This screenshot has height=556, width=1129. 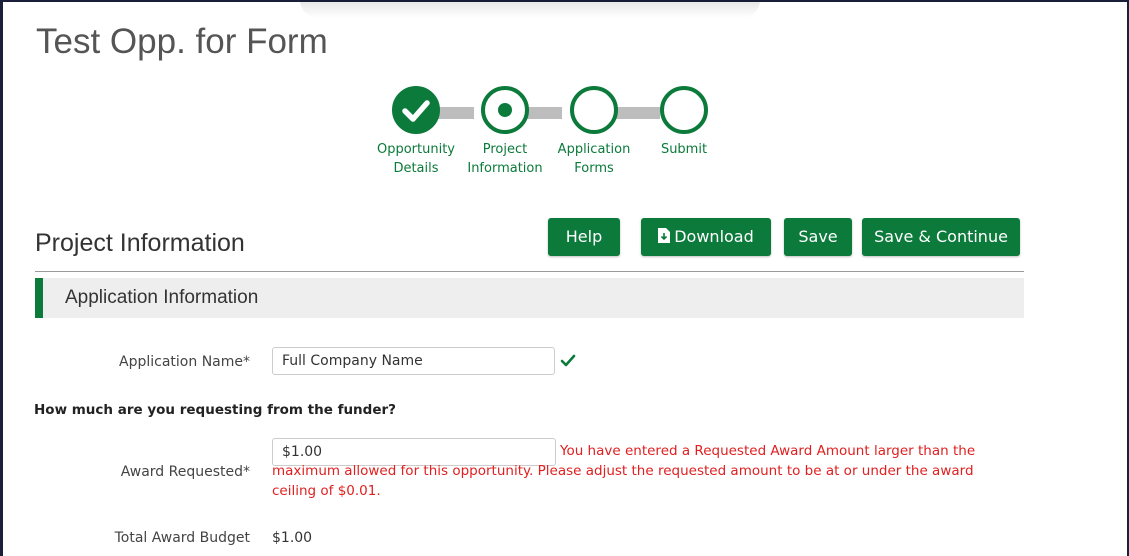 I want to click on page-title: Project Information, so click(x=140, y=243).